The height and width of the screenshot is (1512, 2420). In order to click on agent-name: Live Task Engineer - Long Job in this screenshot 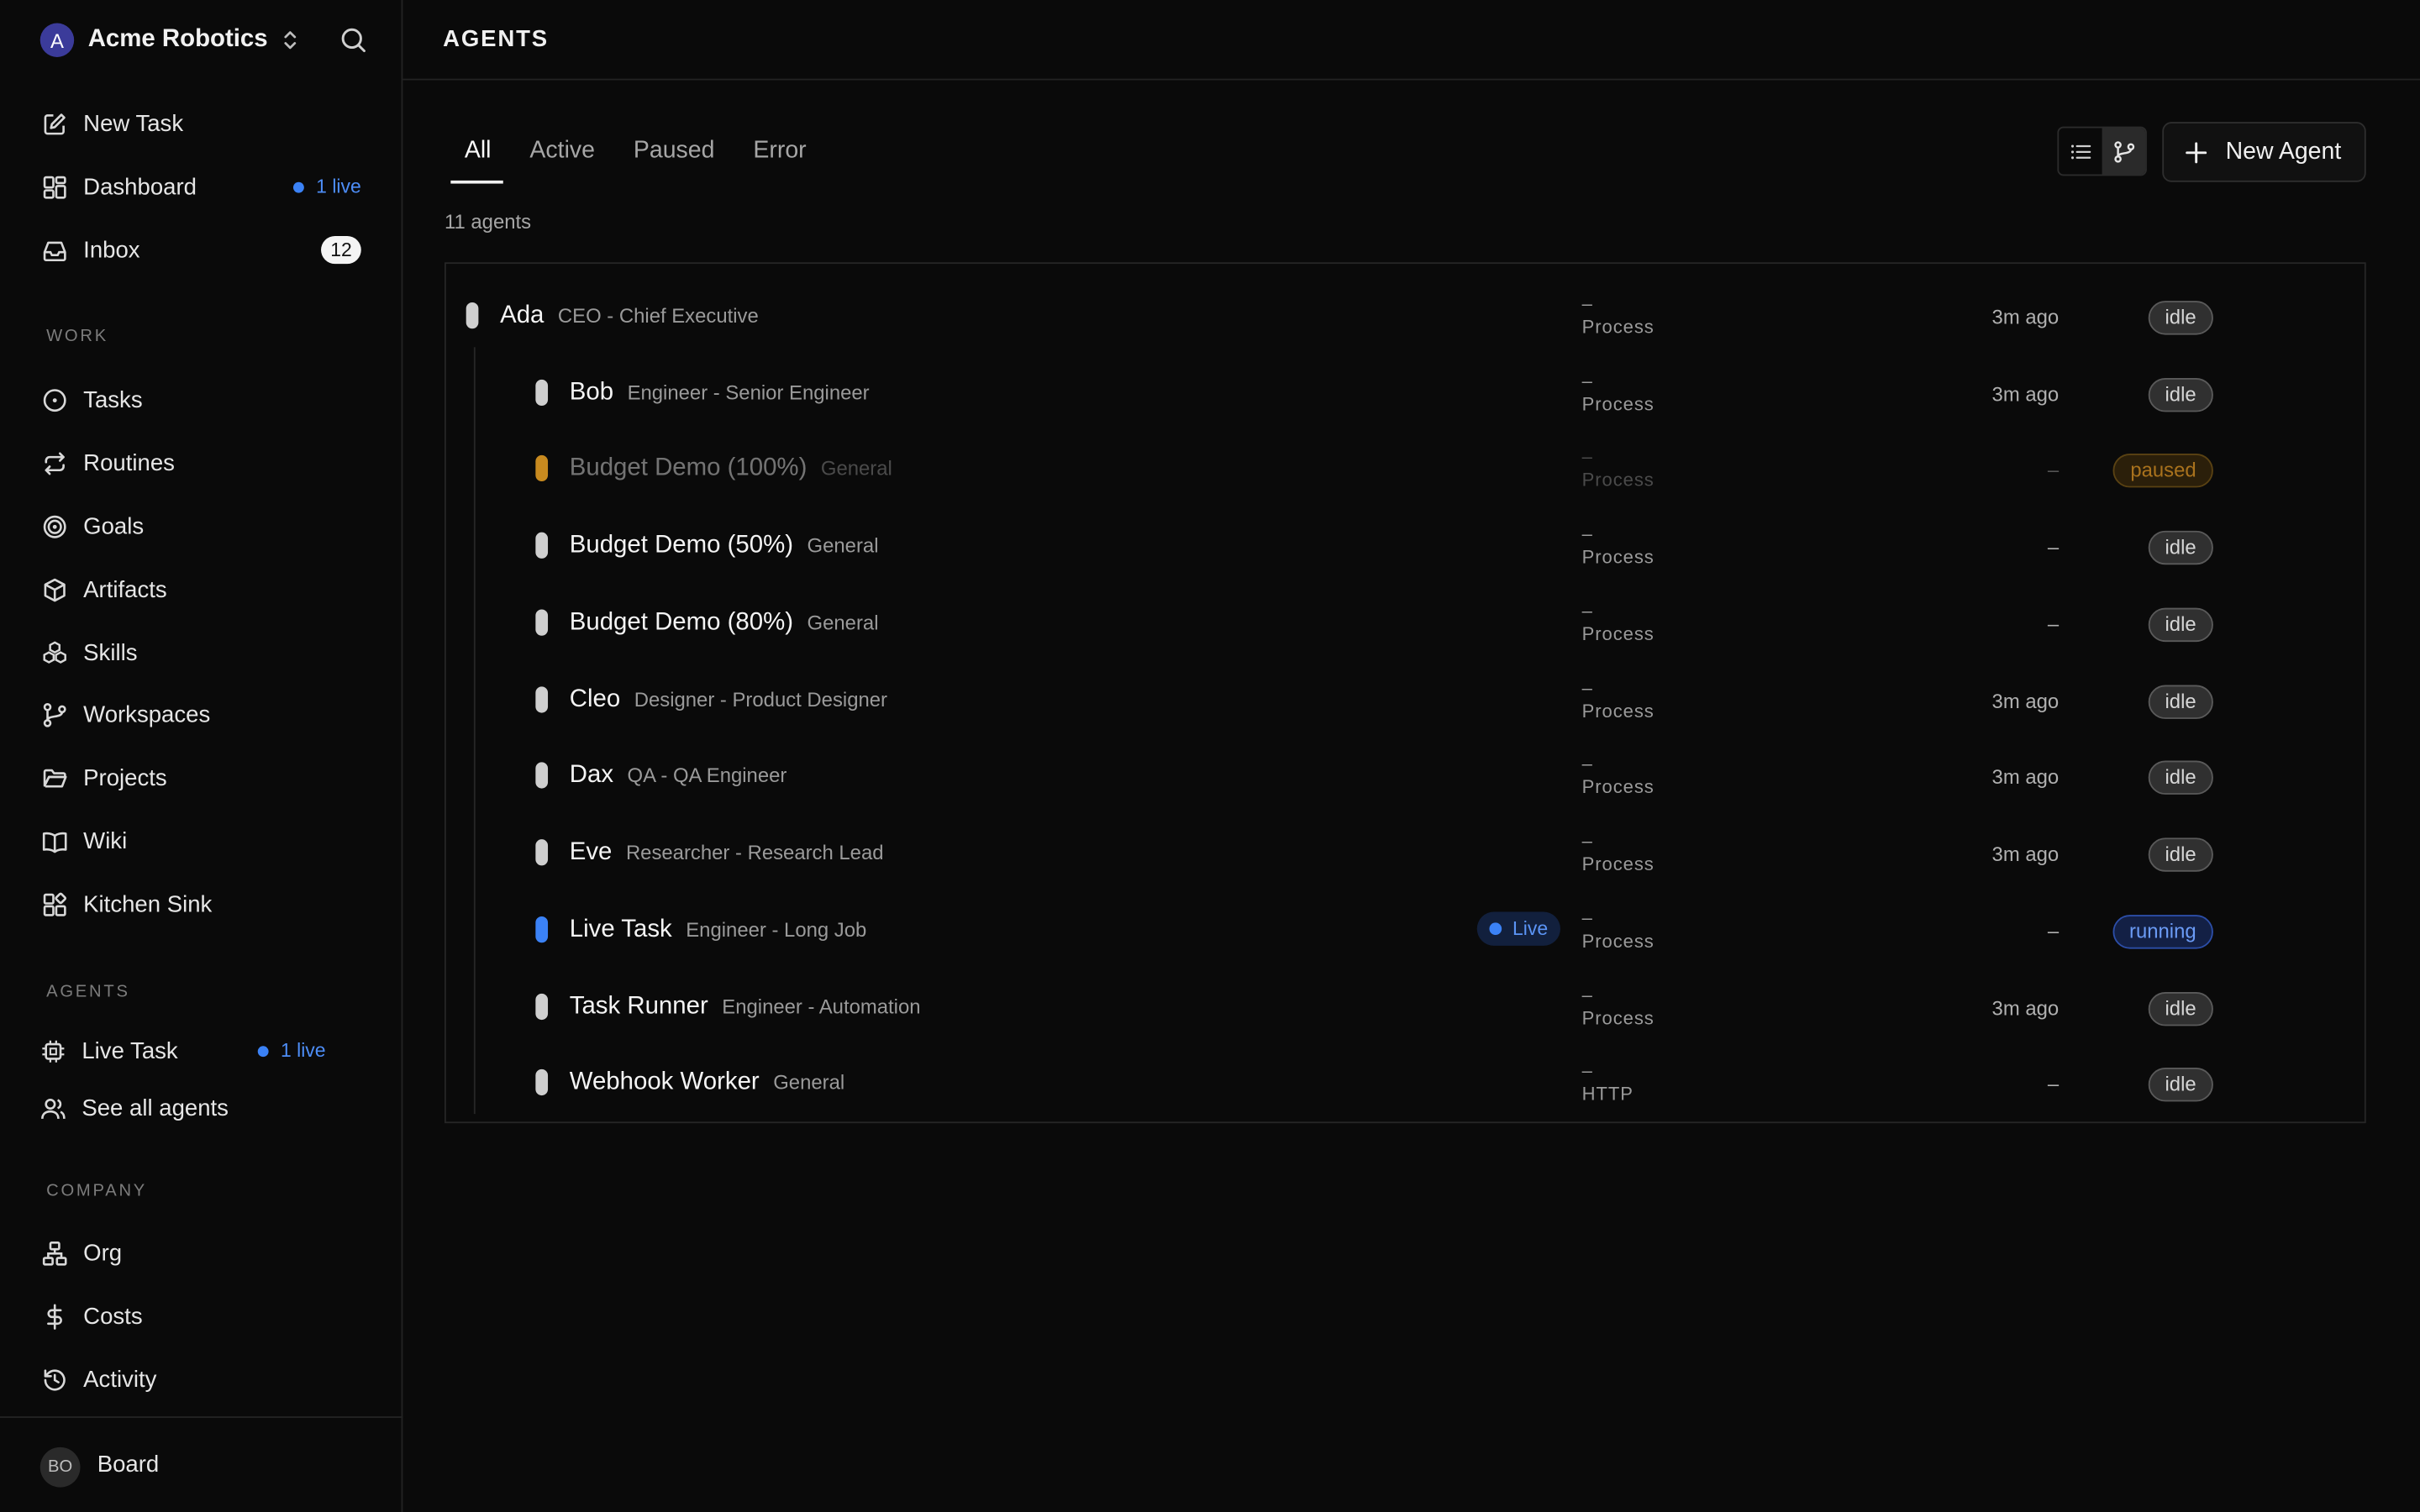, I will do `click(718, 929)`.